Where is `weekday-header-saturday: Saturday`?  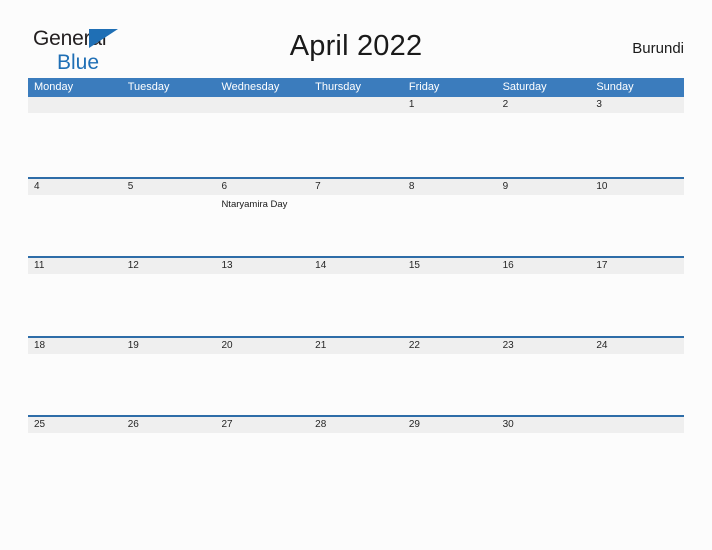 weekday-header-saturday: Saturday is located at coordinates (524, 87).